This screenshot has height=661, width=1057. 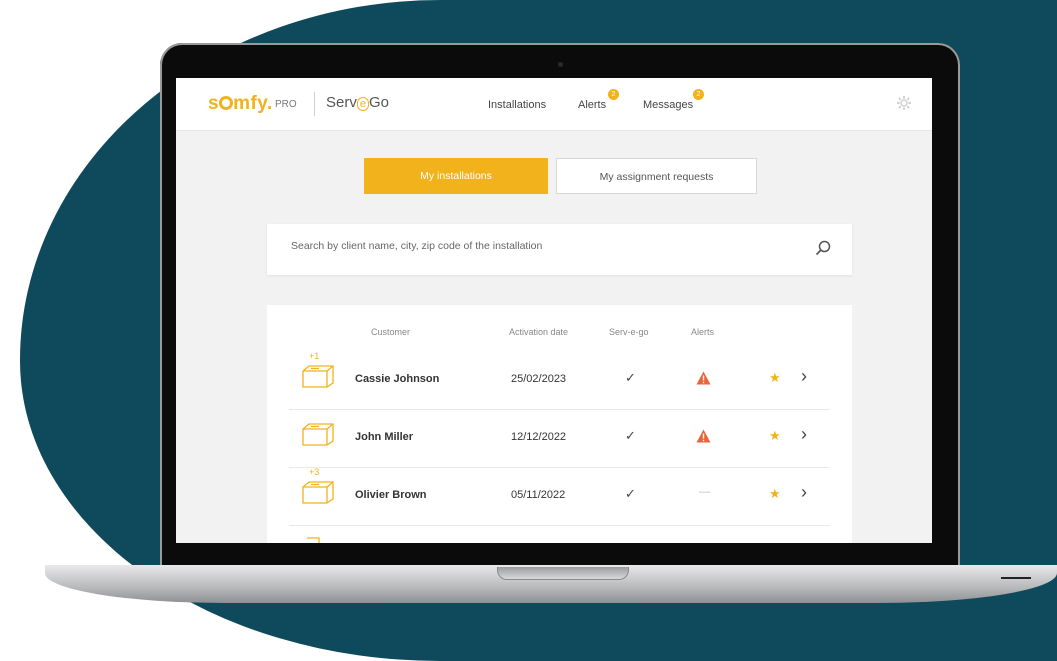 What do you see at coordinates (1016, 578) in the screenshot?
I see `laptop-indicator` at bounding box center [1016, 578].